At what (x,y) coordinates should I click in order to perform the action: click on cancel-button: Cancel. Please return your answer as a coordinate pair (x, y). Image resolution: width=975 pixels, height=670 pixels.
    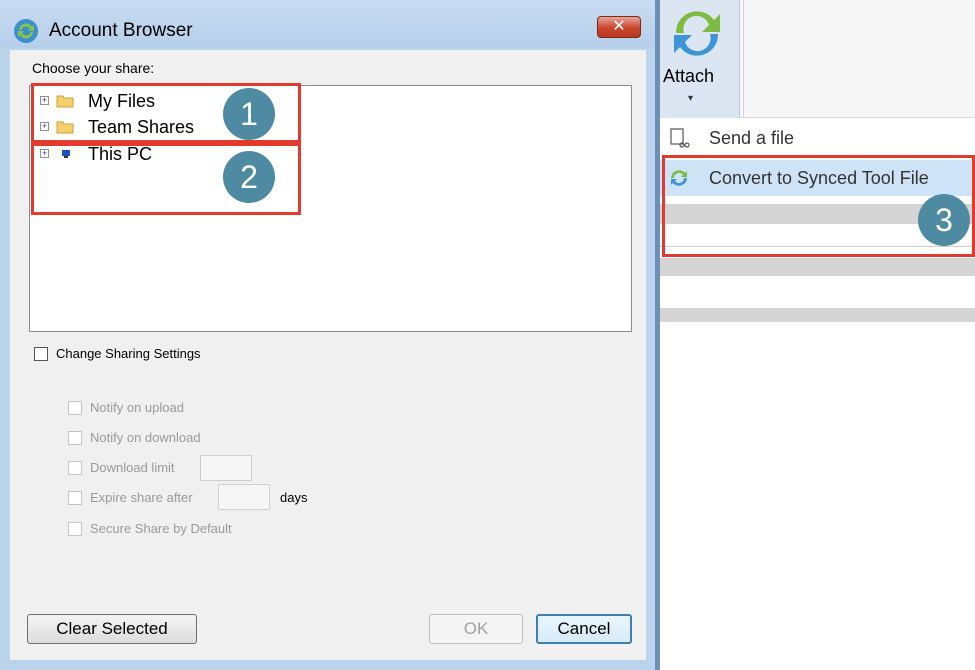
    Looking at the image, I should click on (584, 629).